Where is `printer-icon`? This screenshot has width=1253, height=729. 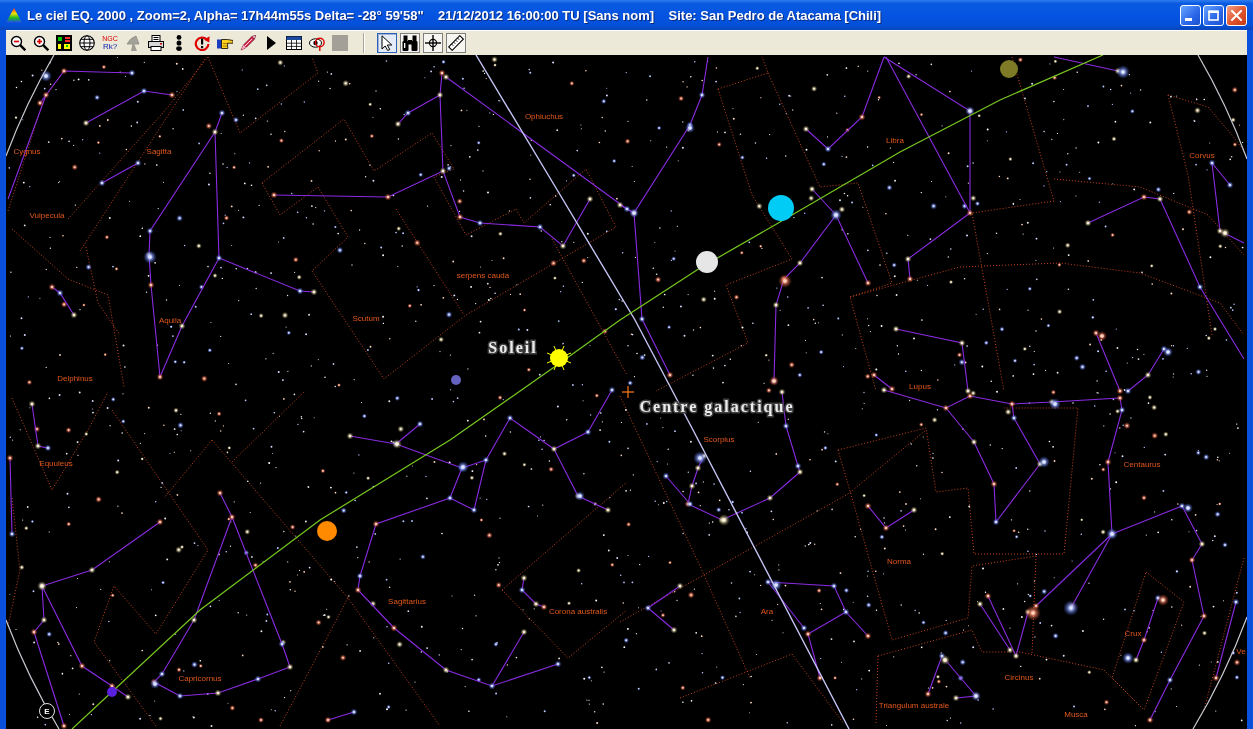 printer-icon is located at coordinates (156, 43).